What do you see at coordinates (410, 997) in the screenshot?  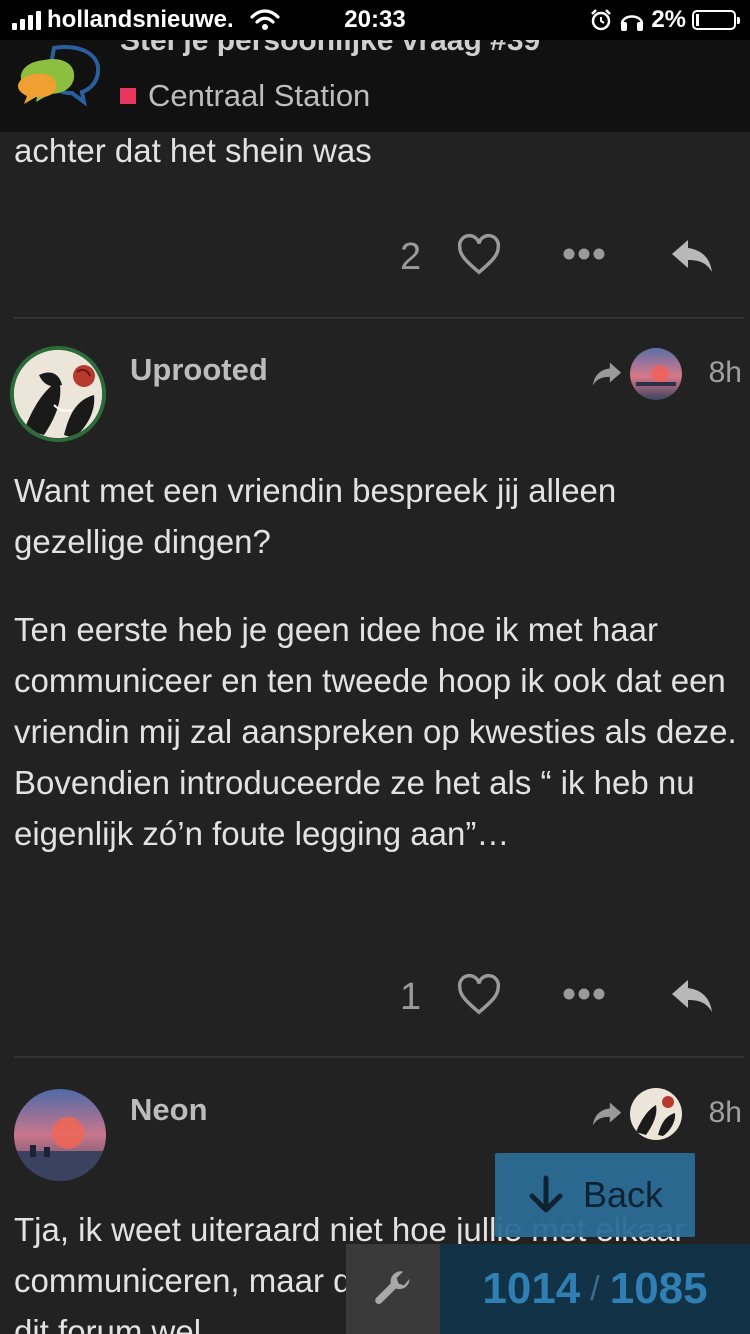 I see `like-count: 1` at bounding box center [410, 997].